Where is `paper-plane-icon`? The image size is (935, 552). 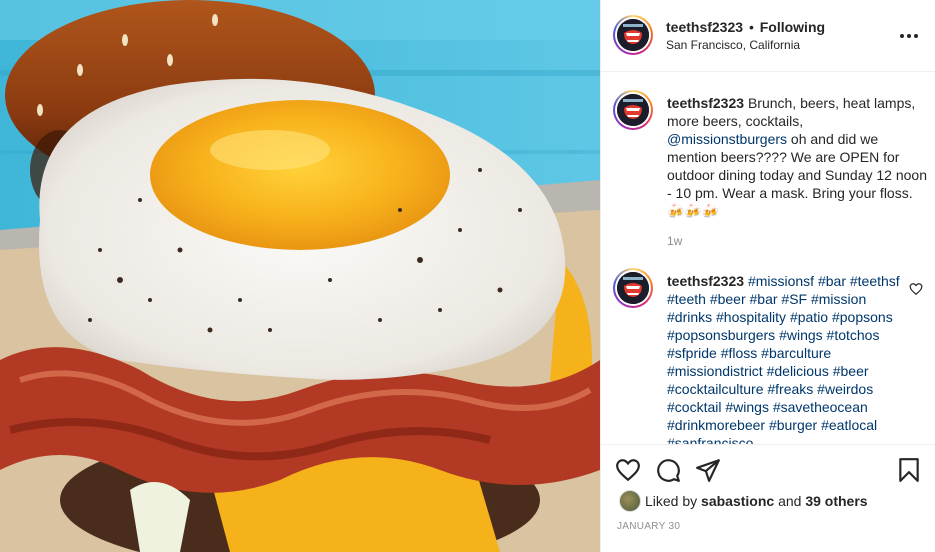 paper-plane-icon is located at coordinates (708, 470).